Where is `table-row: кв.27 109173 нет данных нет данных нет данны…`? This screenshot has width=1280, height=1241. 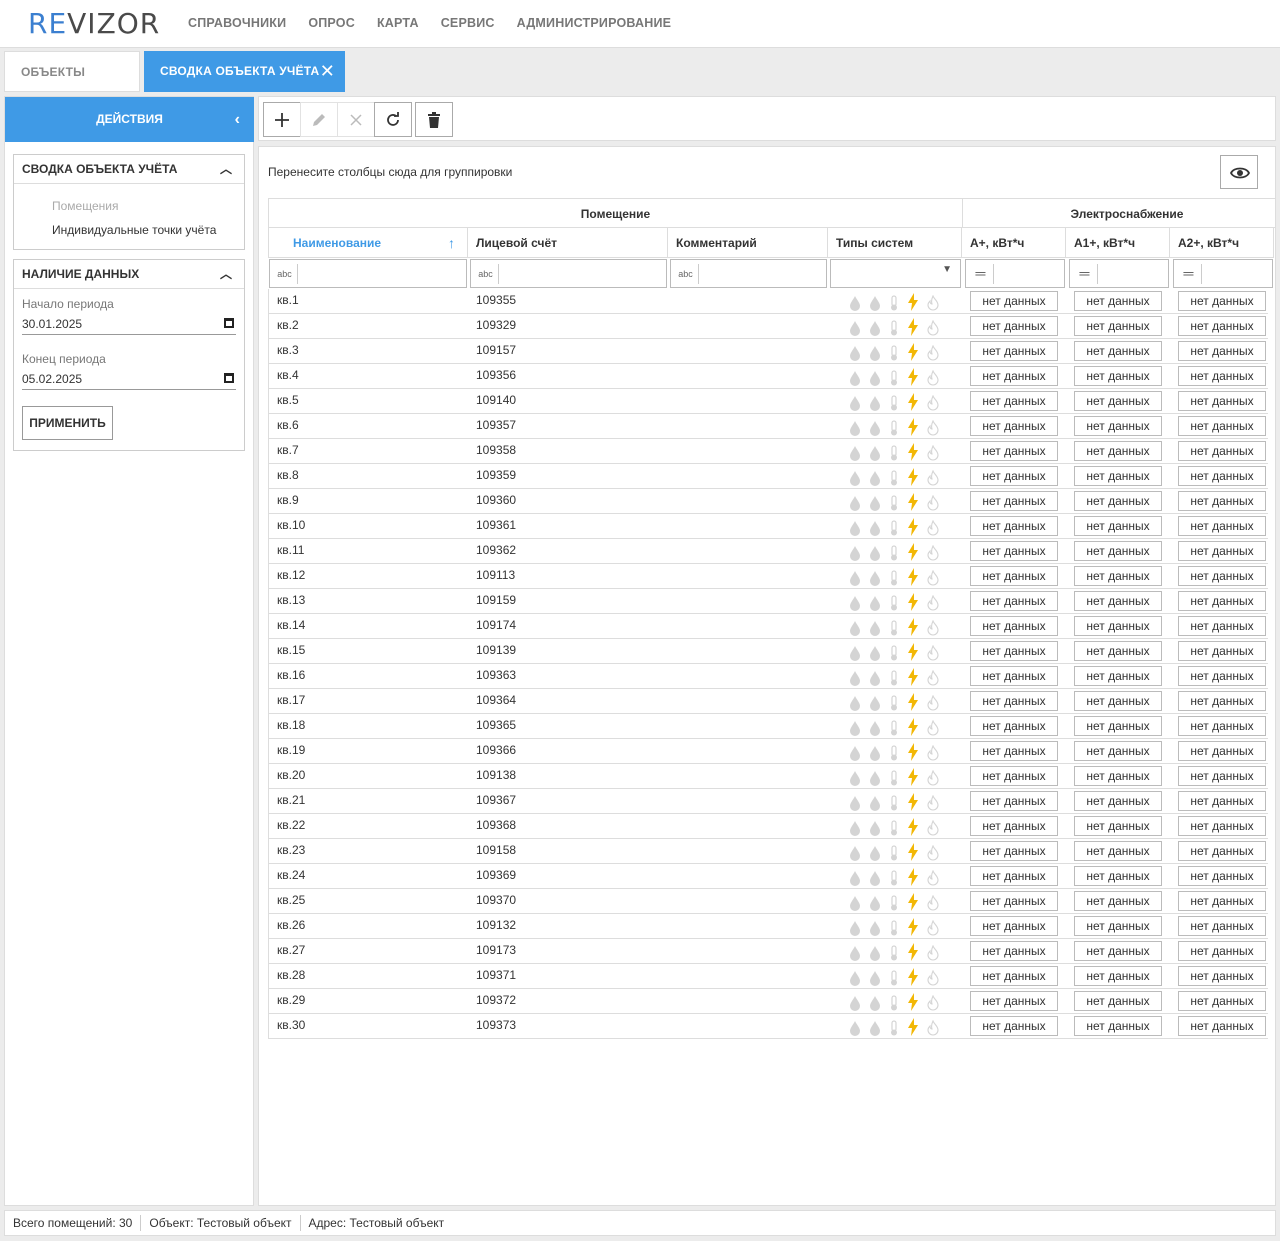 table-row: кв.27 109173 нет данных нет данных нет данны… is located at coordinates (768, 951).